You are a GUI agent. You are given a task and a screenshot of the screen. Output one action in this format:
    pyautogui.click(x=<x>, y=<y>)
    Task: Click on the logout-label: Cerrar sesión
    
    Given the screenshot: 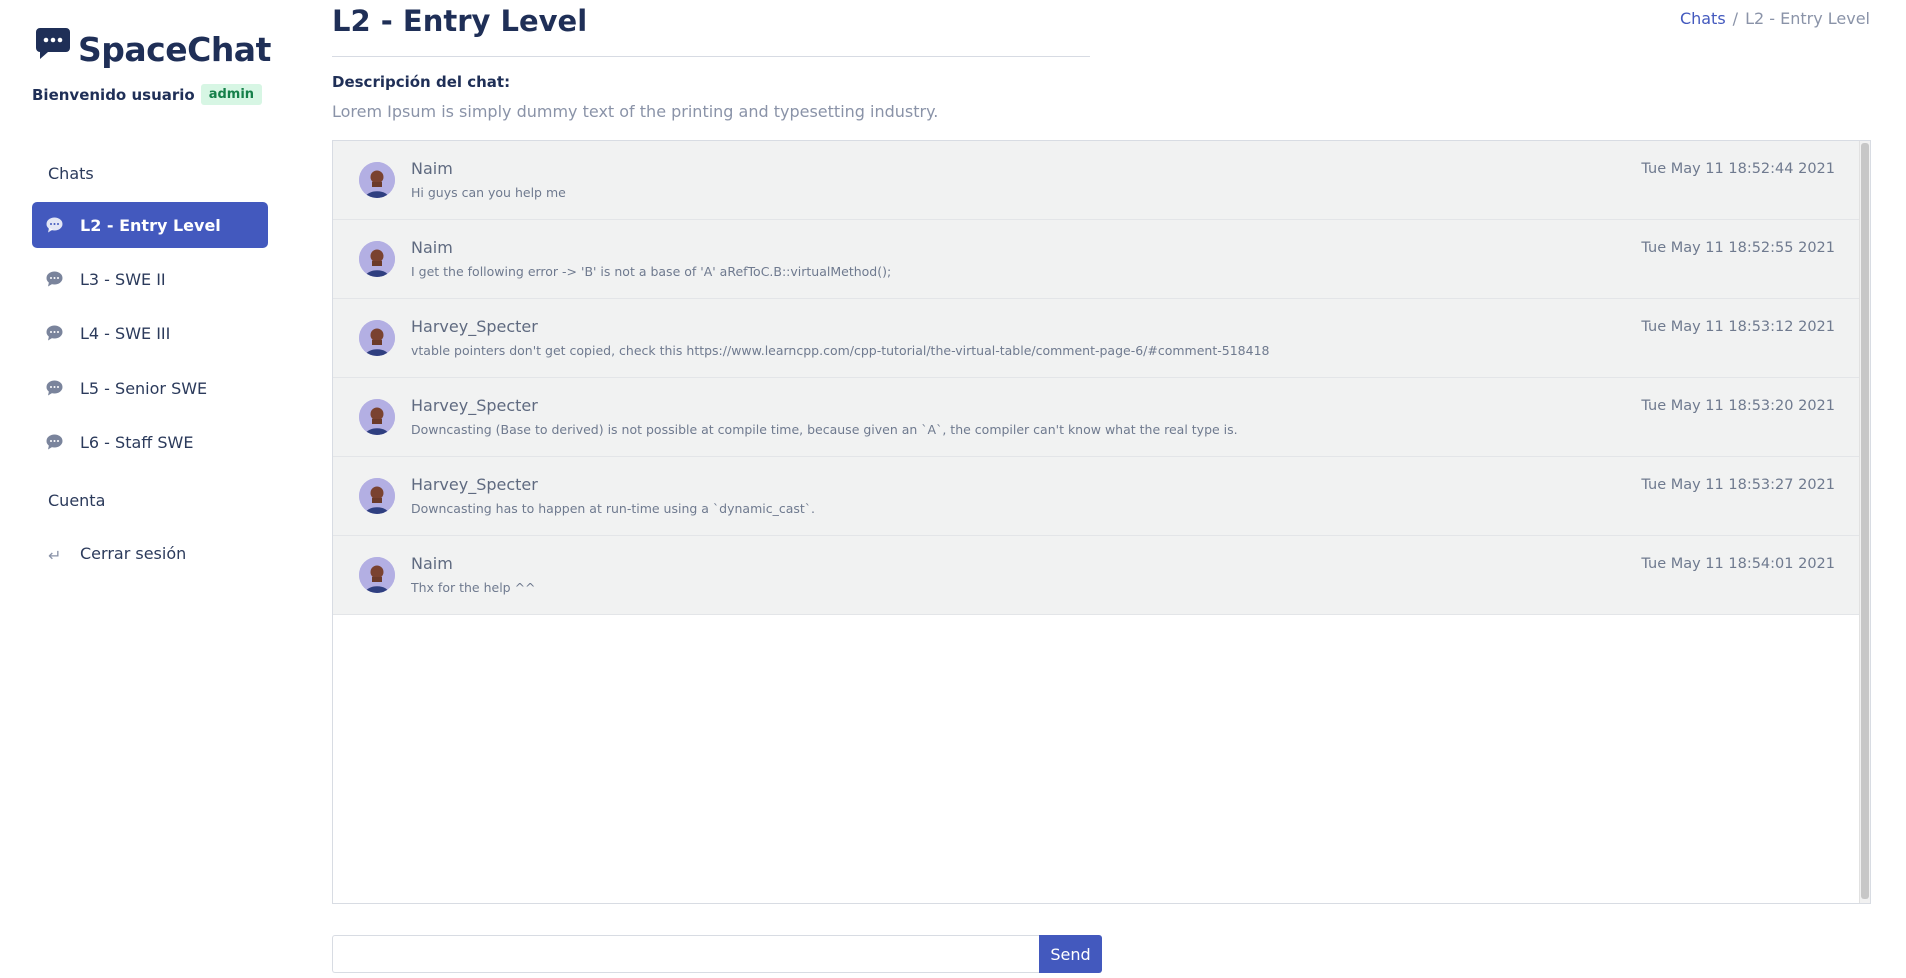 What is the action you would take?
    pyautogui.click(x=133, y=553)
    